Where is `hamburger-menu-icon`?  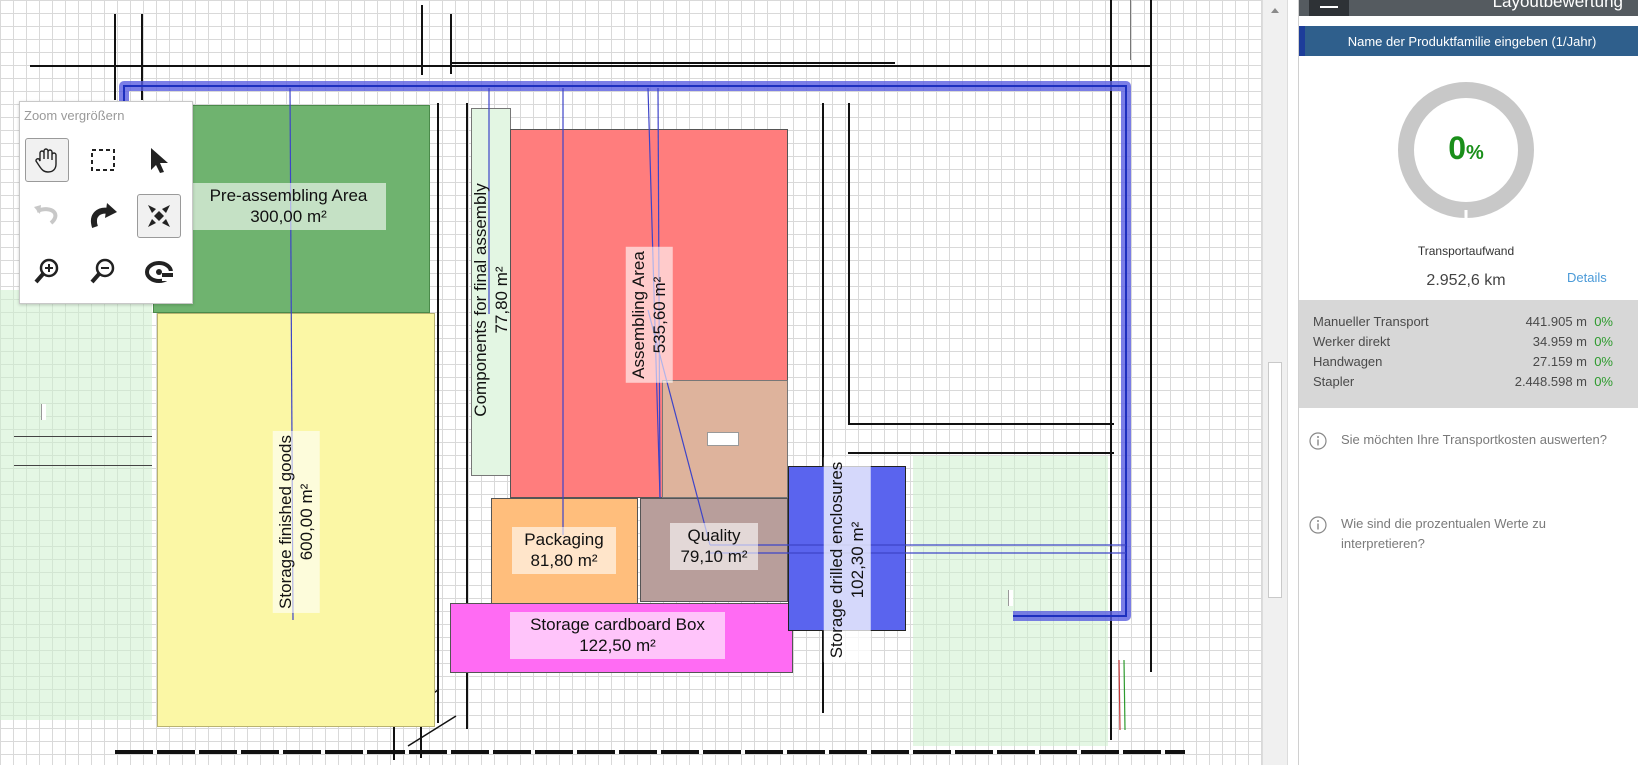 hamburger-menu-icon is located at coordinates (1329, 8).